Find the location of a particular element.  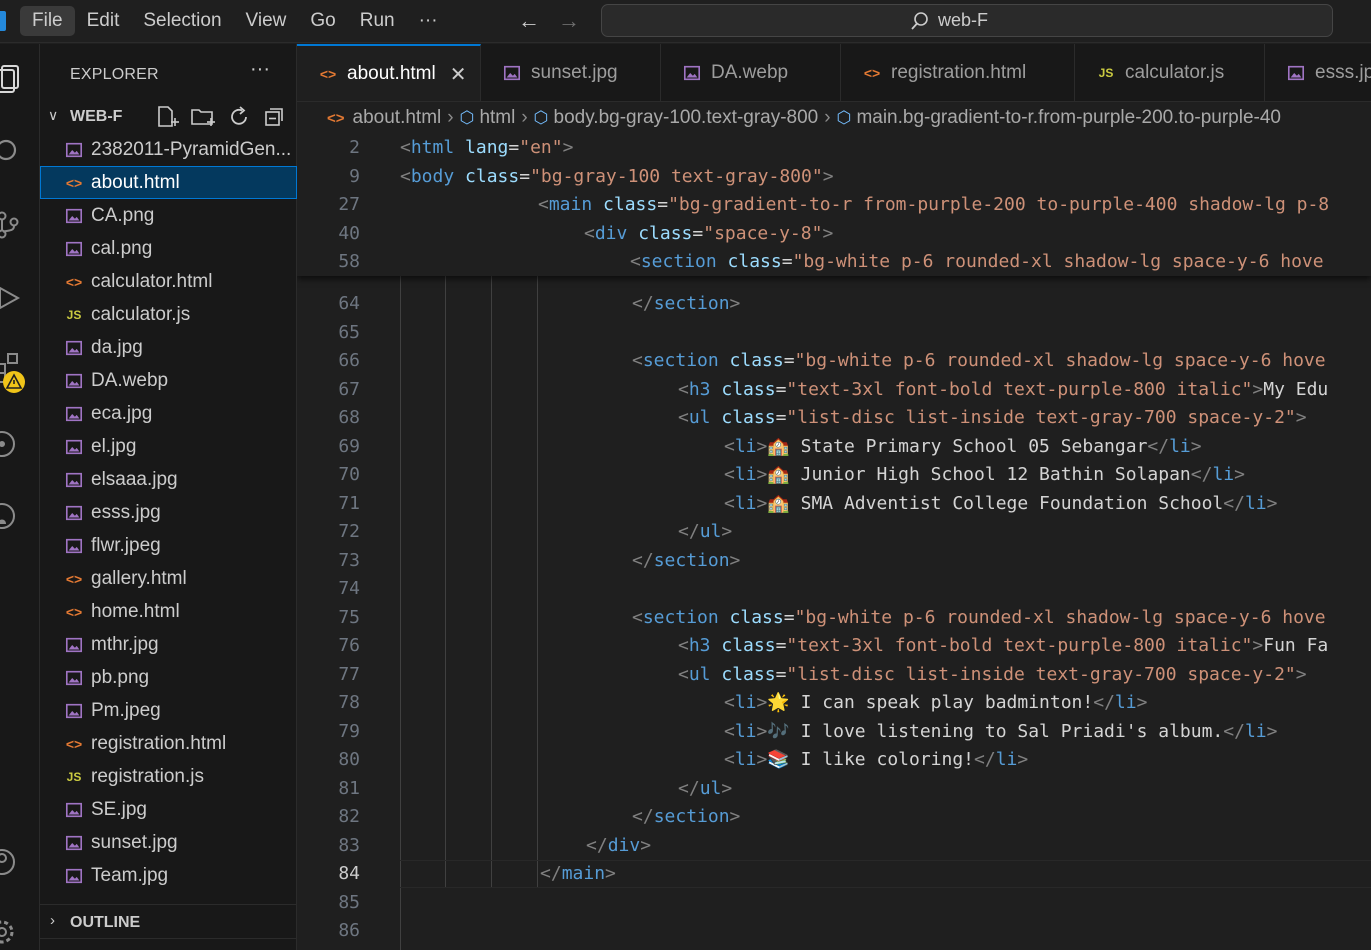

file-item: flwr.jpeg is located at coordinates (168, 545).